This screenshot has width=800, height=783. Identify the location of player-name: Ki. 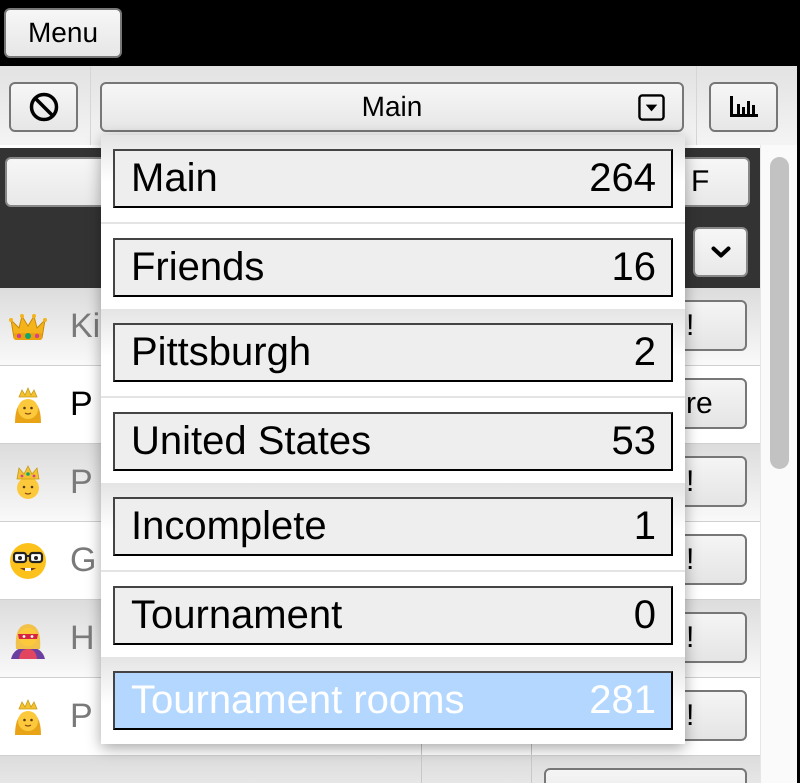
(85, 326).